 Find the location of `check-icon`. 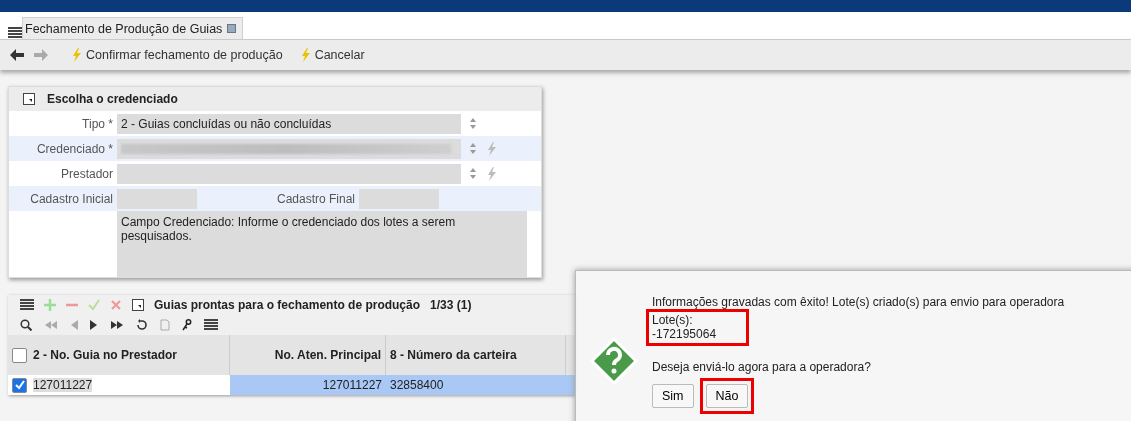

check-icon is located at coordinates (94, 305).